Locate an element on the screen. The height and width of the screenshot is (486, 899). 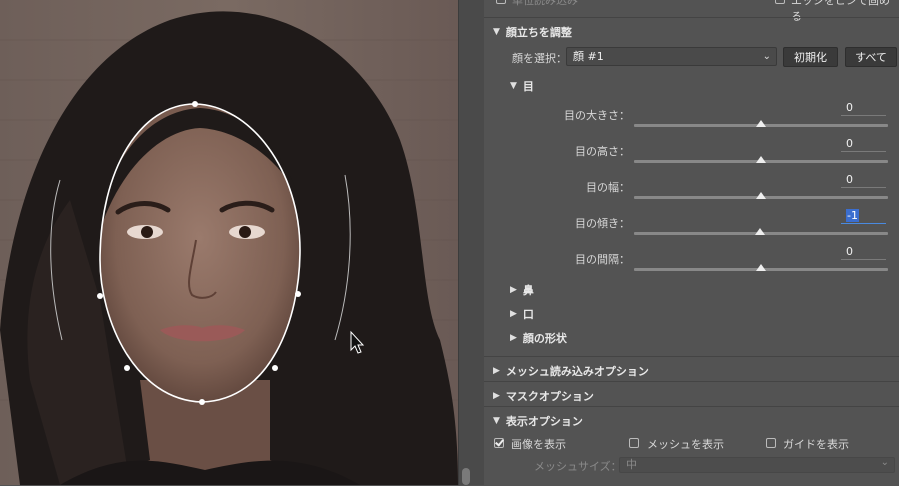
mesh-size-value: 中 is located at coordinates (631, 464).